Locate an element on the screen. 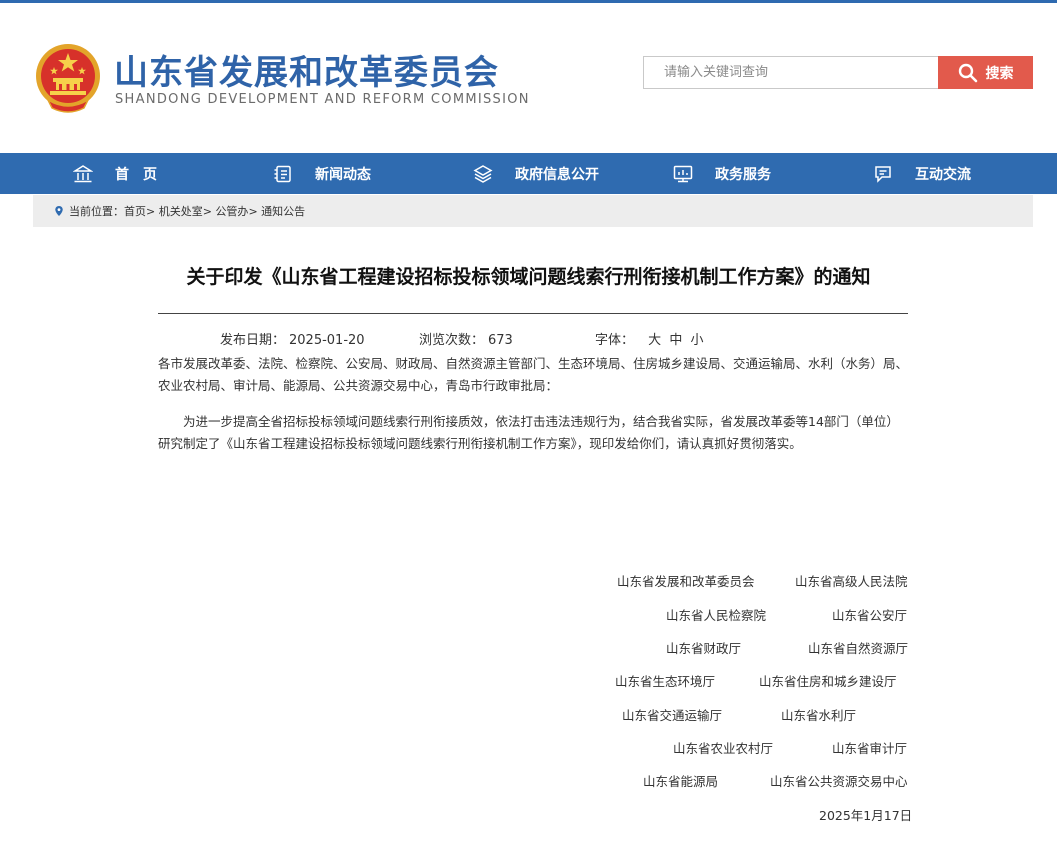 This screenshot has width=1057, height=862. font-size-label: 字体： is located at coordinates (615, 340).